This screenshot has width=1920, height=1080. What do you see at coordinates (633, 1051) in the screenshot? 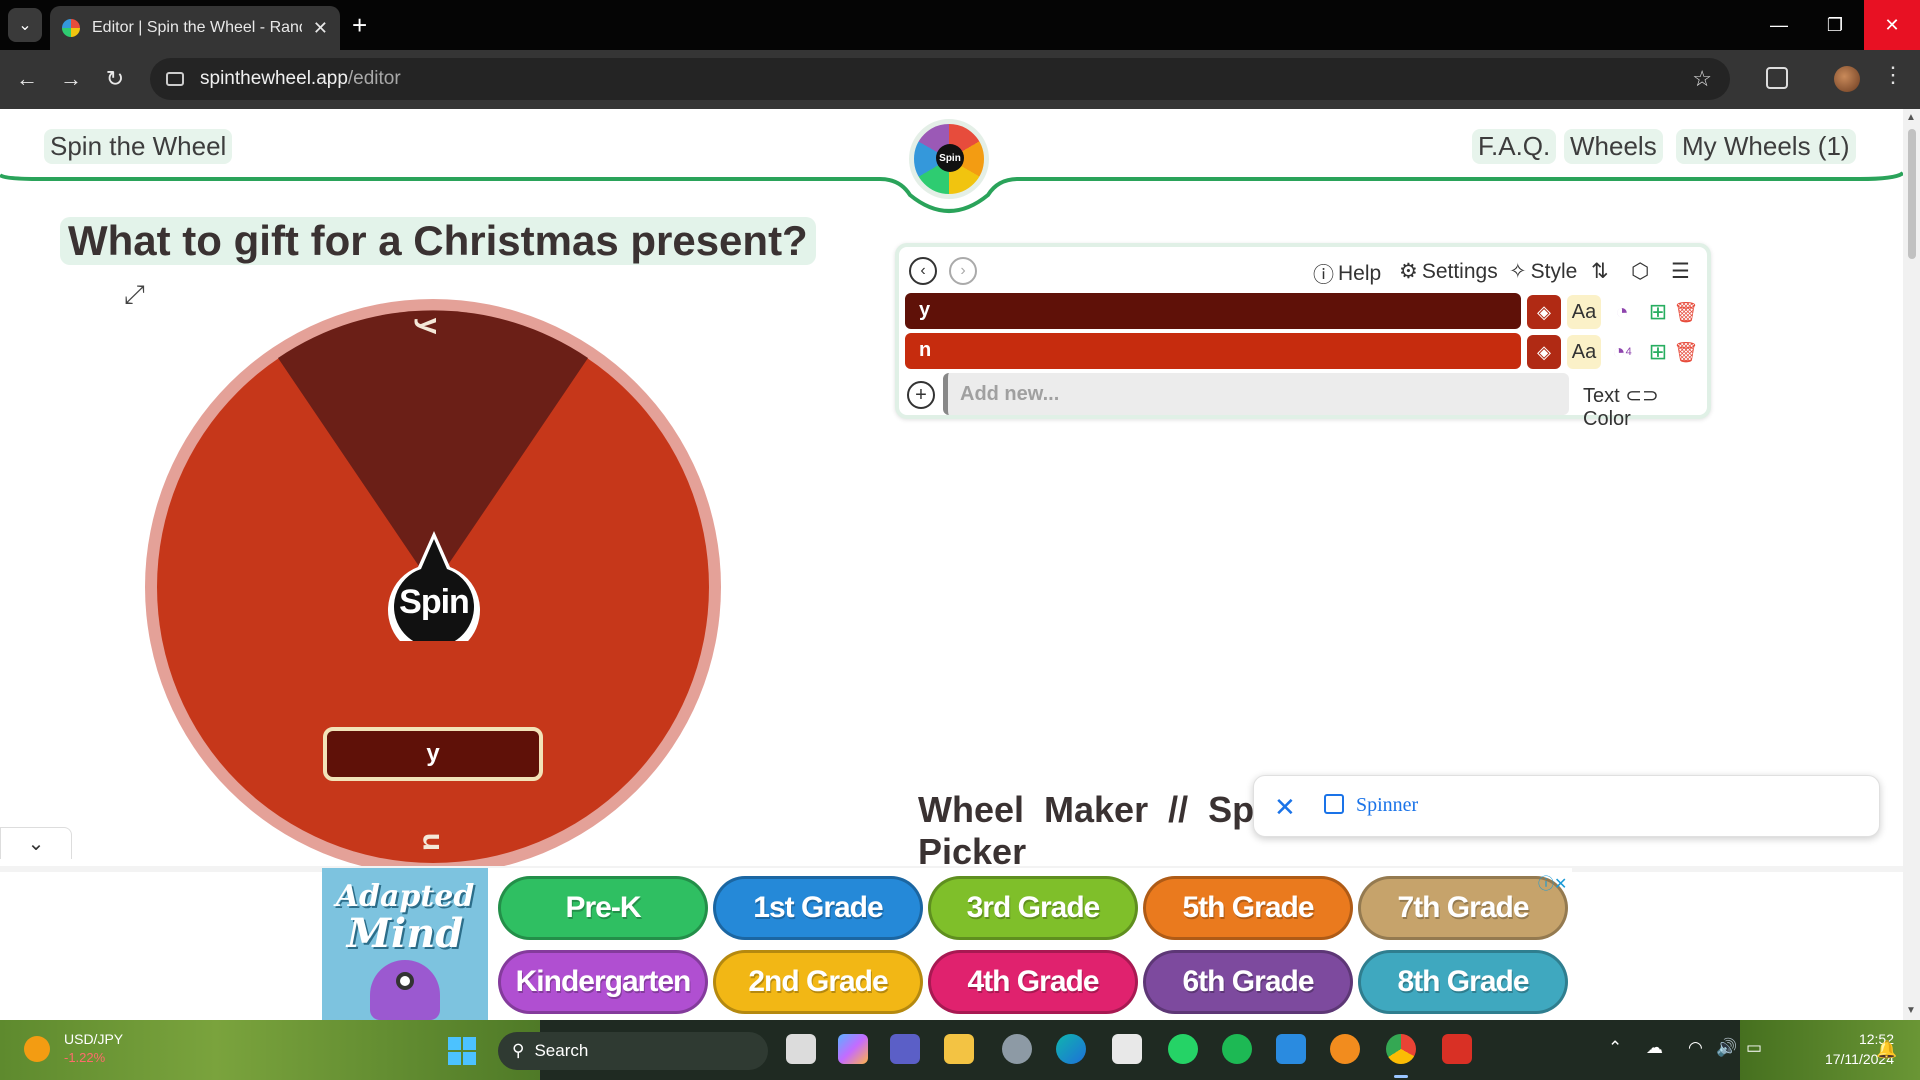
I see `taskbar-search: ⚲ Search` at bounding box center [633, 1051].